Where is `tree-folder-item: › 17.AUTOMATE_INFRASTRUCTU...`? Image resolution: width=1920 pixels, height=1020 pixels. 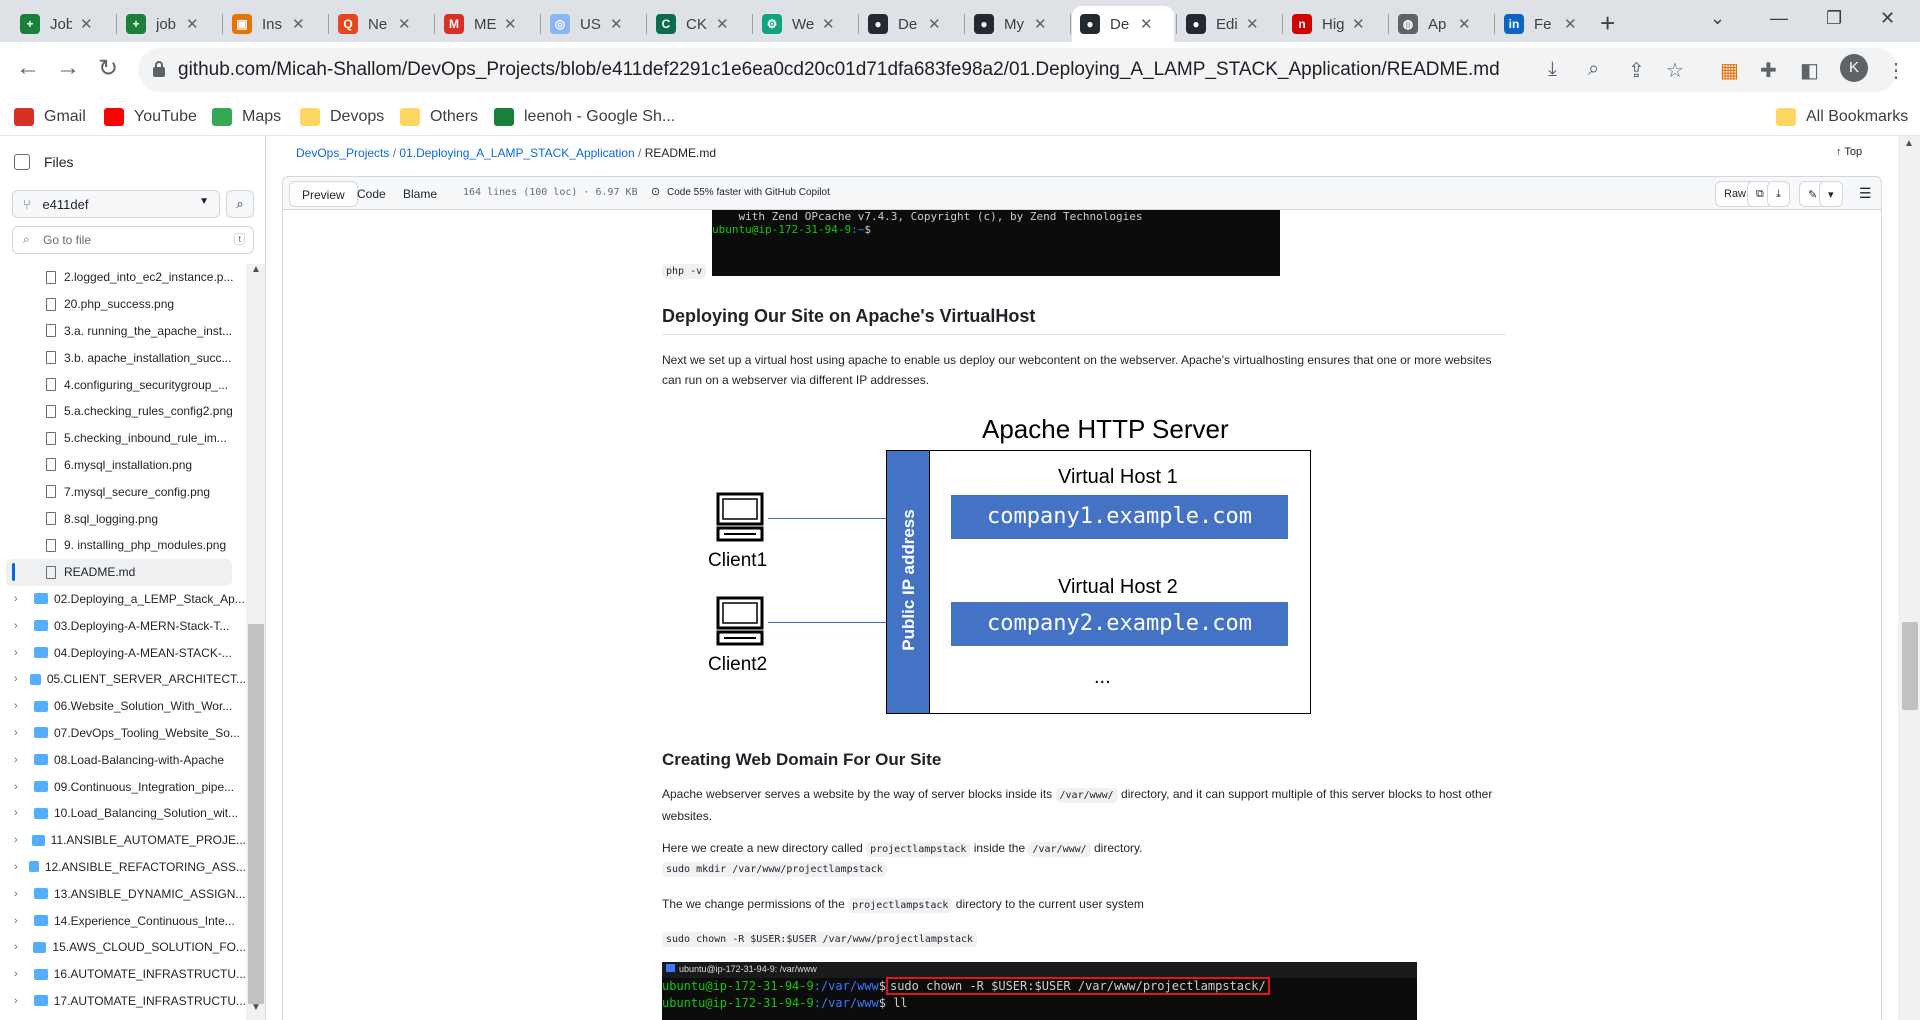
tree-folder-item: › 17.AUTOMATE_INFRASTRUCTU... is located at coordinates (123, 1001).